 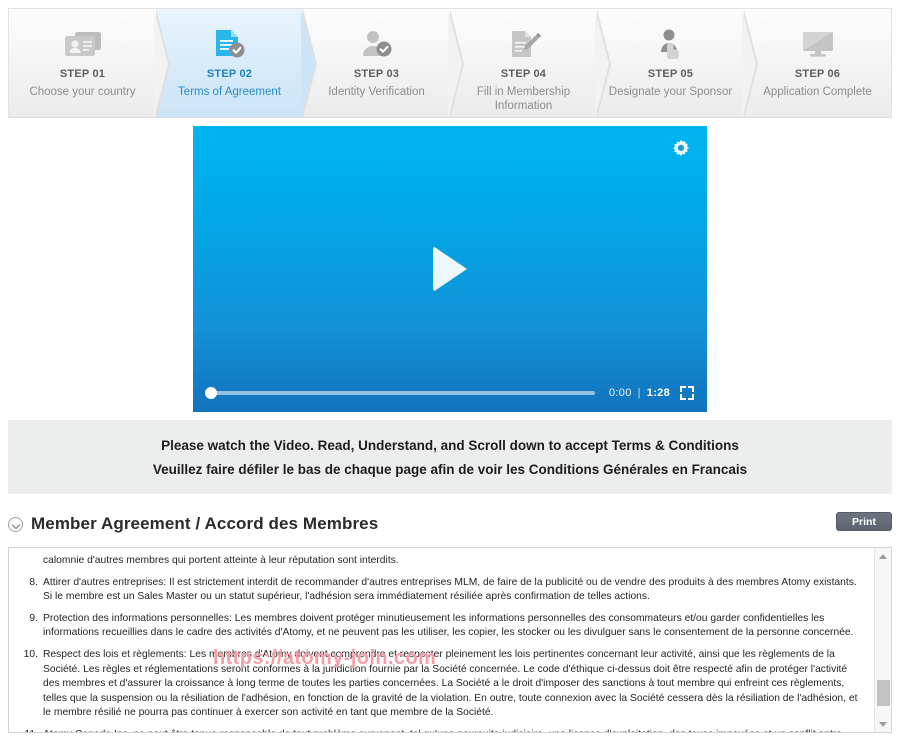 What do you see at coordinates (670, 74) in the screenshot?
I see `step-number: STEP 05` at bounding box center [670, 74].